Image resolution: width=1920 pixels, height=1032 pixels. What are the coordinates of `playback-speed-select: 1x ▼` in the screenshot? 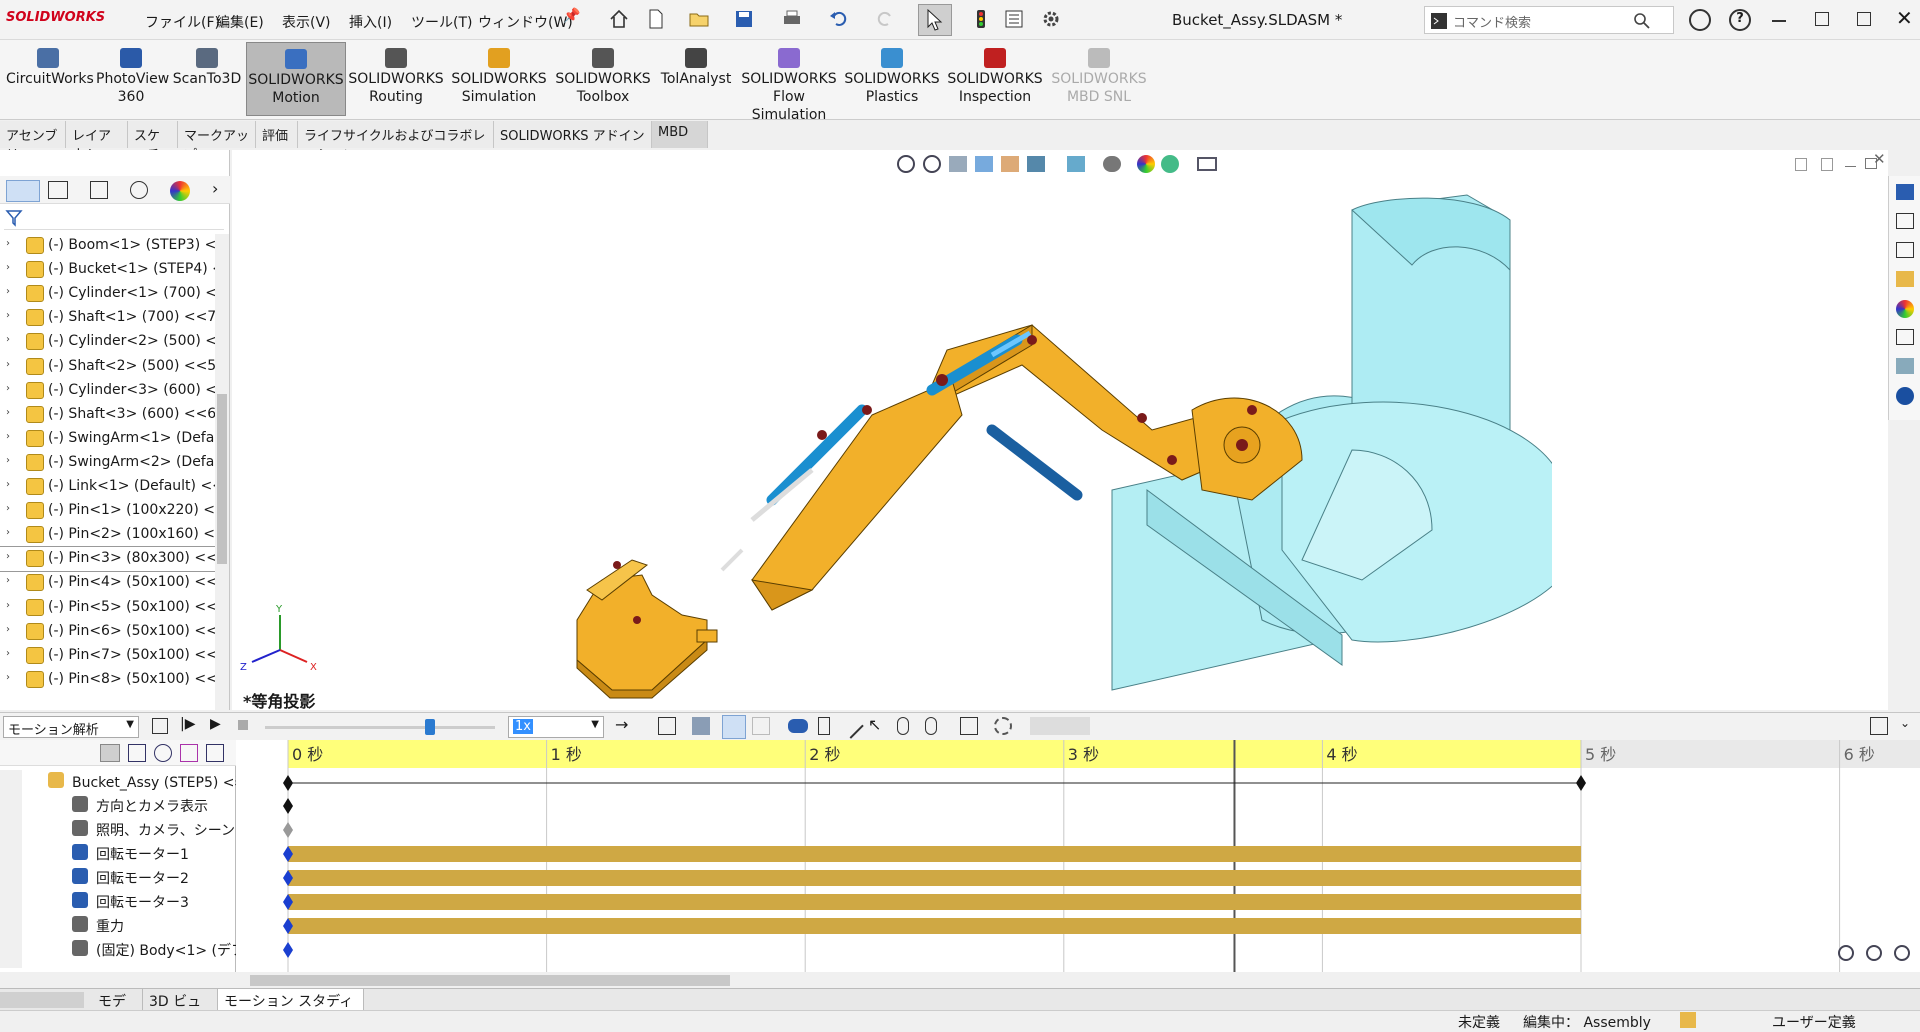 It's located at (556, 727).